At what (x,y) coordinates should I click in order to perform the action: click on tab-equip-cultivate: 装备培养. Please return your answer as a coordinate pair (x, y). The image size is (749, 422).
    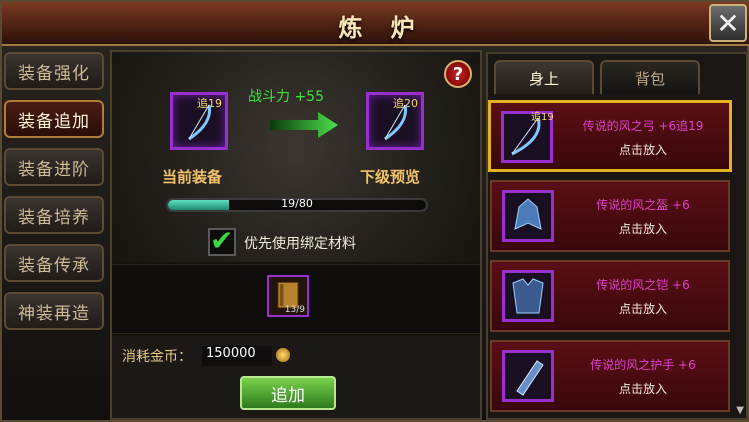
    Looking at the image, I should click on (54, 215).